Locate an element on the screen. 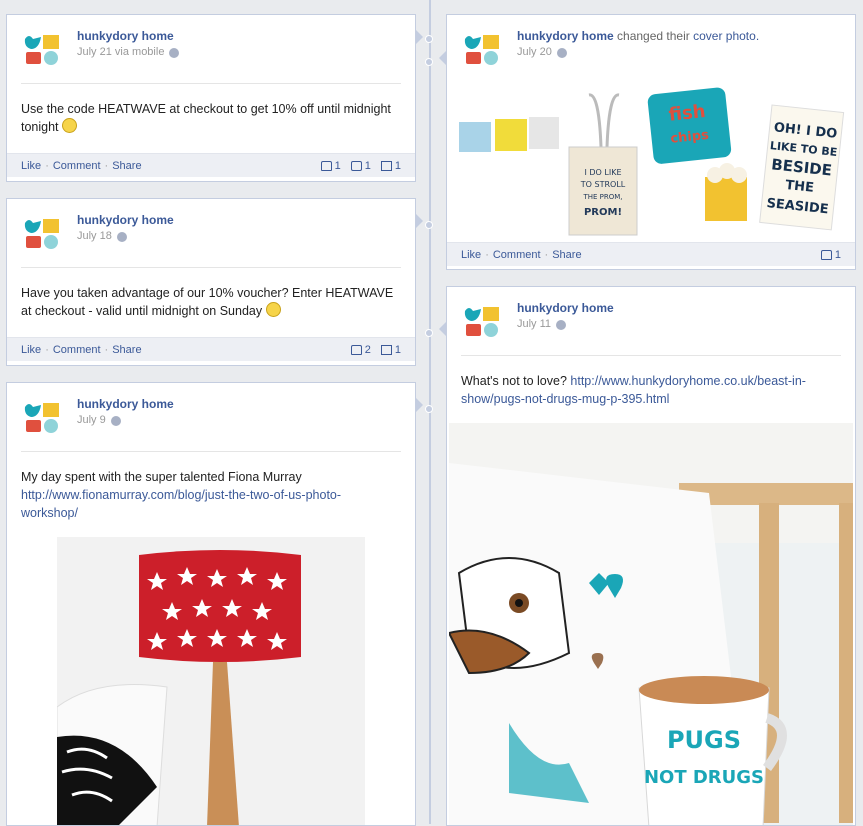 The width and height of the screenshot is (863, 826). svg-text: I DO LIKE is located at coordinates (602, 172).